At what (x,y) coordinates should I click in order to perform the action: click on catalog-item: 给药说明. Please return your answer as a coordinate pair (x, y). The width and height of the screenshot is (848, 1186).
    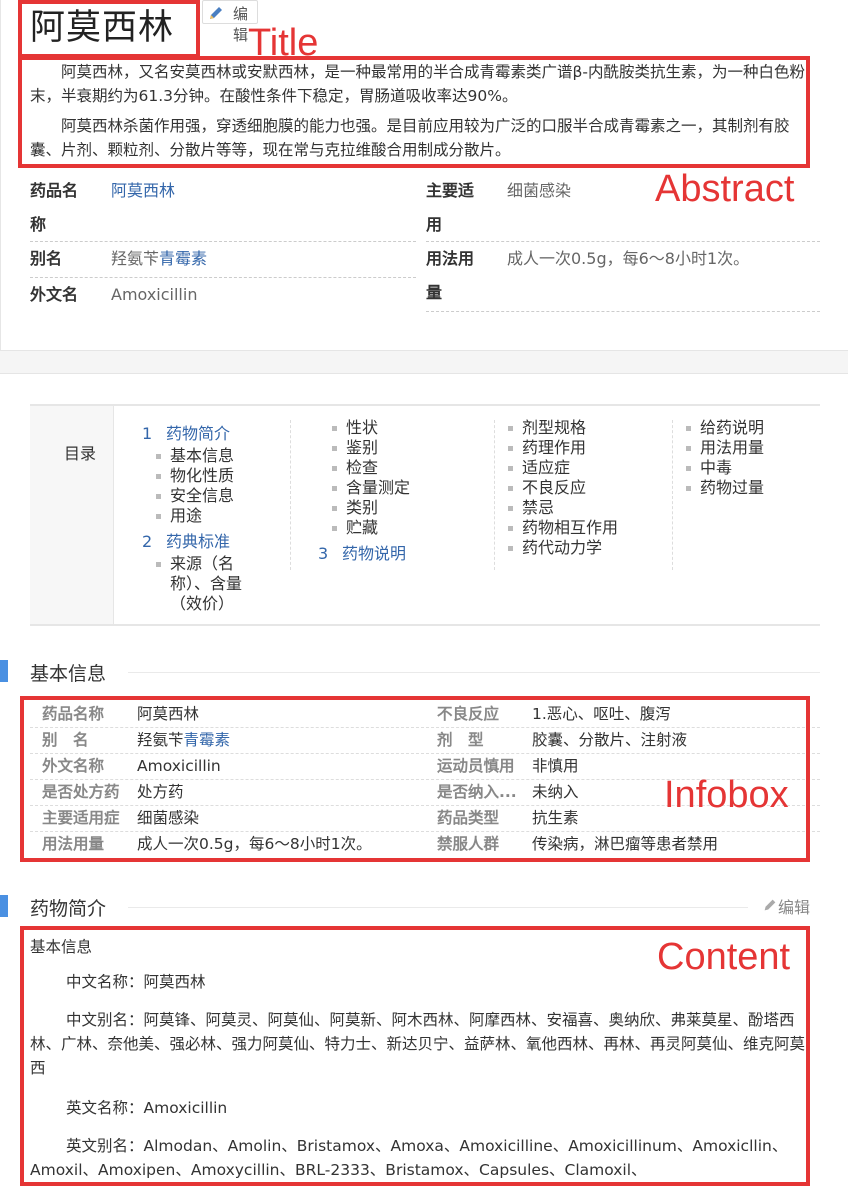
    Looking at the image, I should click on (724, 428).